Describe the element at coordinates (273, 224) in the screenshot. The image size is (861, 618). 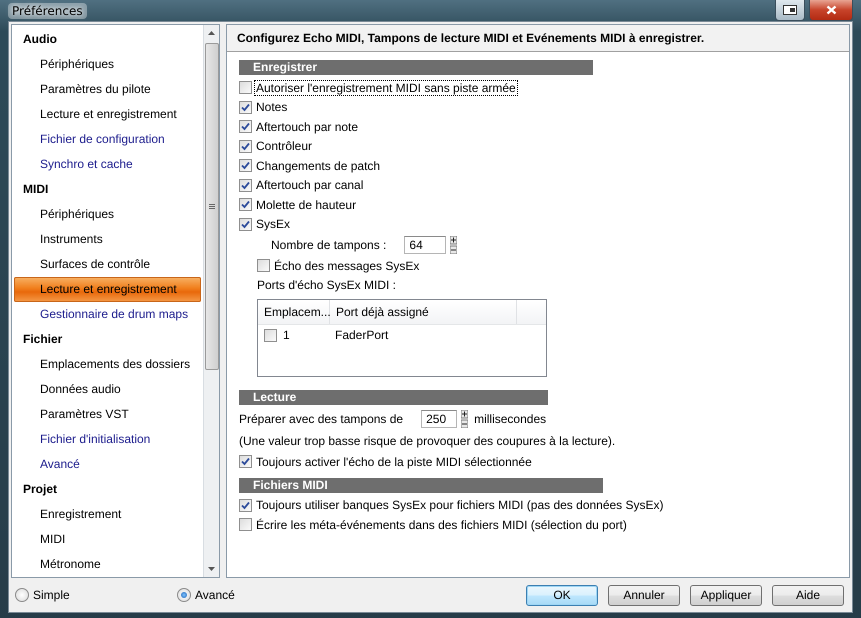
I see `checkbox-label: SysEx` at that location.